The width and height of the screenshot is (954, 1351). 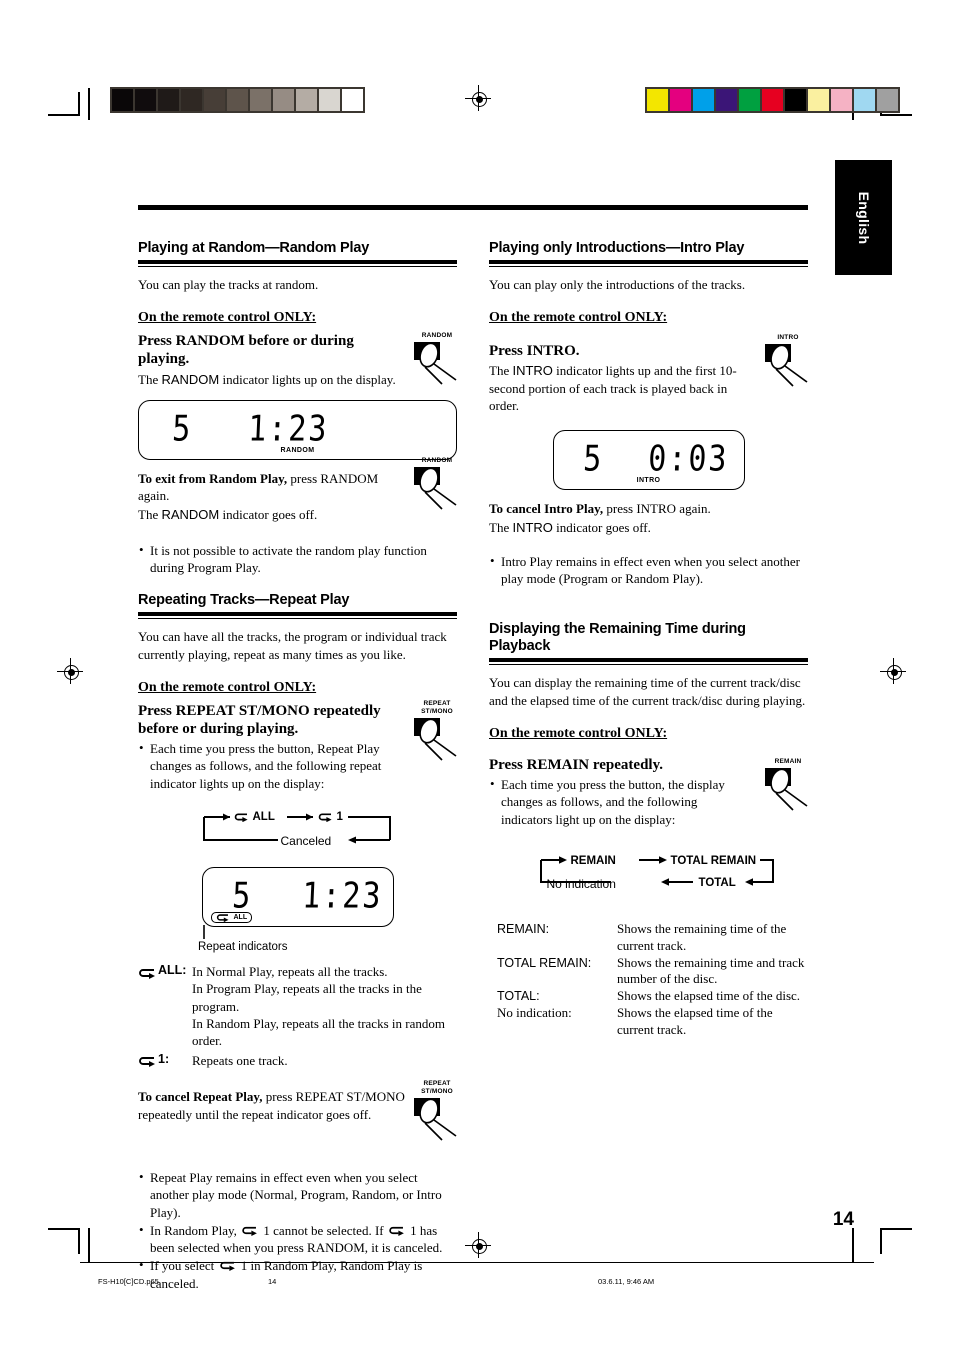 I want to click on flow-node-one: 1, so click(x=339, y=817).